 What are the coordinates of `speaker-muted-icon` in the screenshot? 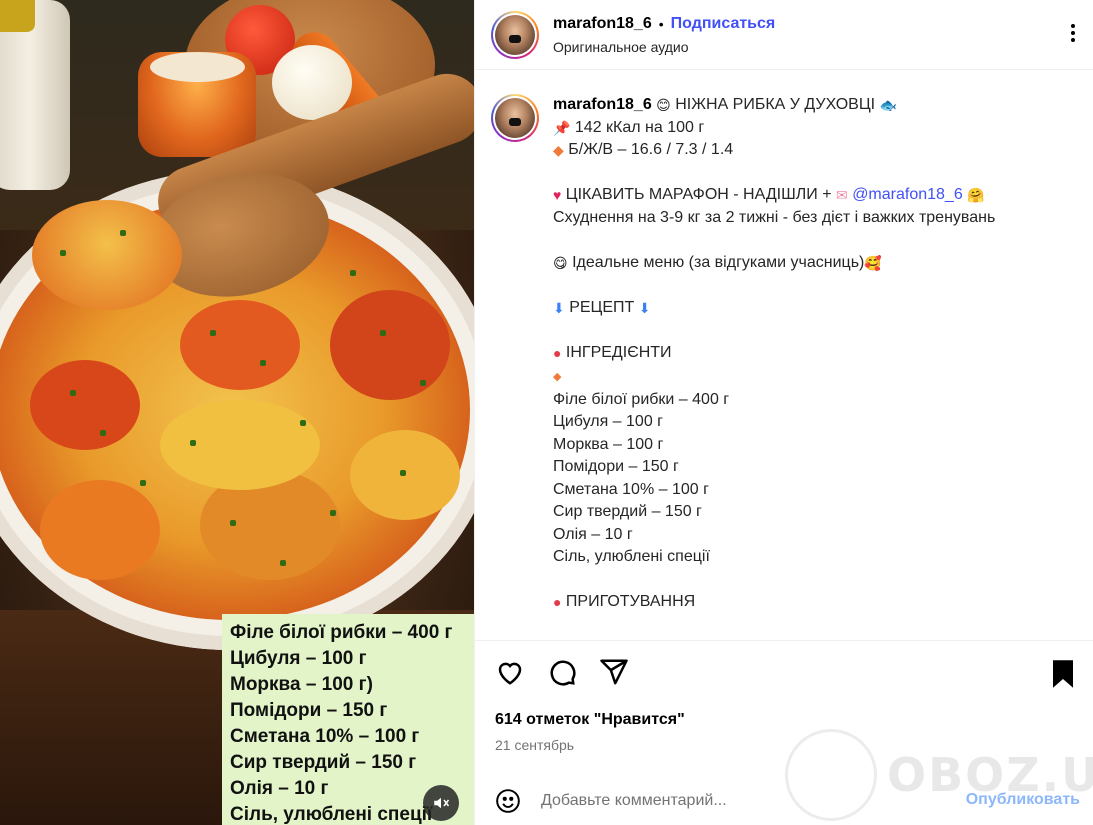 It's located at (442, 803).